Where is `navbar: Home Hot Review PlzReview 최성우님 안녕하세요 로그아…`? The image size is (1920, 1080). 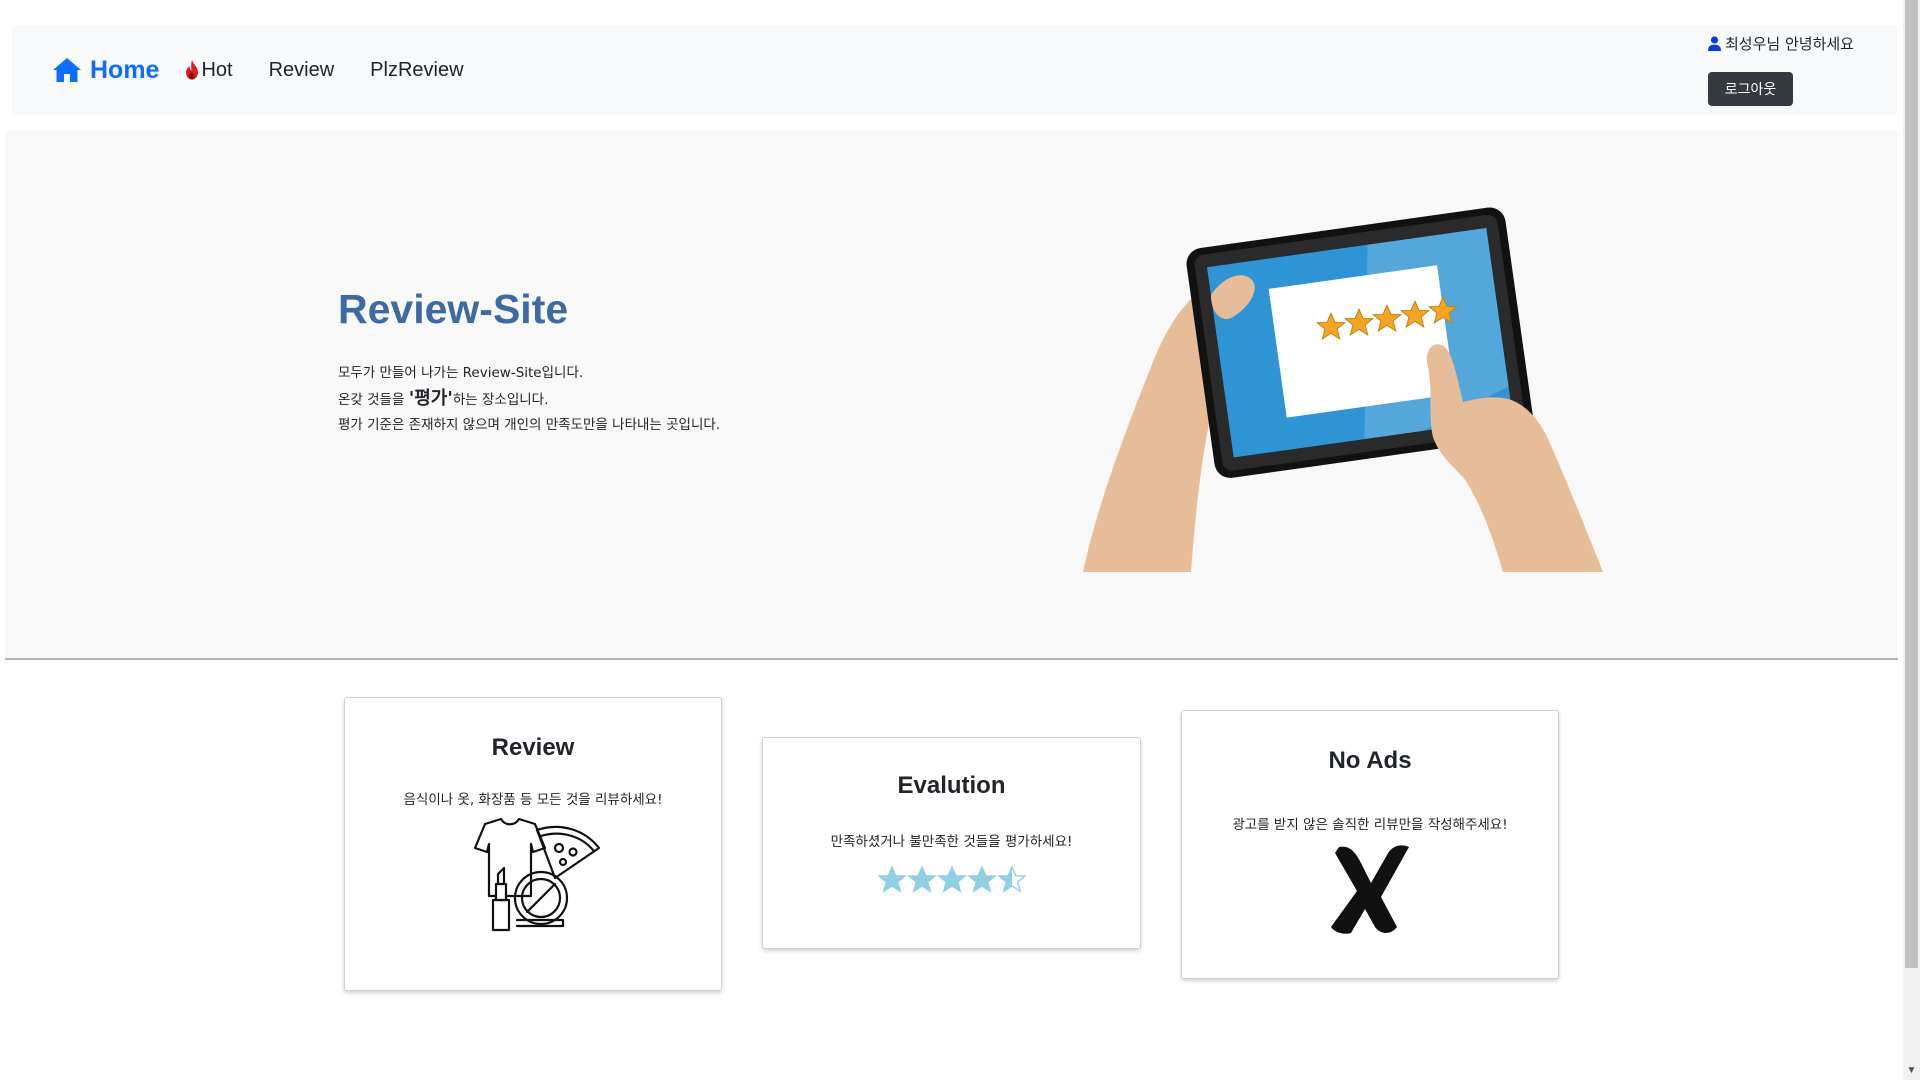
navbar: Home Hot Review PlzReview 최성우님 안녕하세요 로그아… is located at coordinates (955, 70).